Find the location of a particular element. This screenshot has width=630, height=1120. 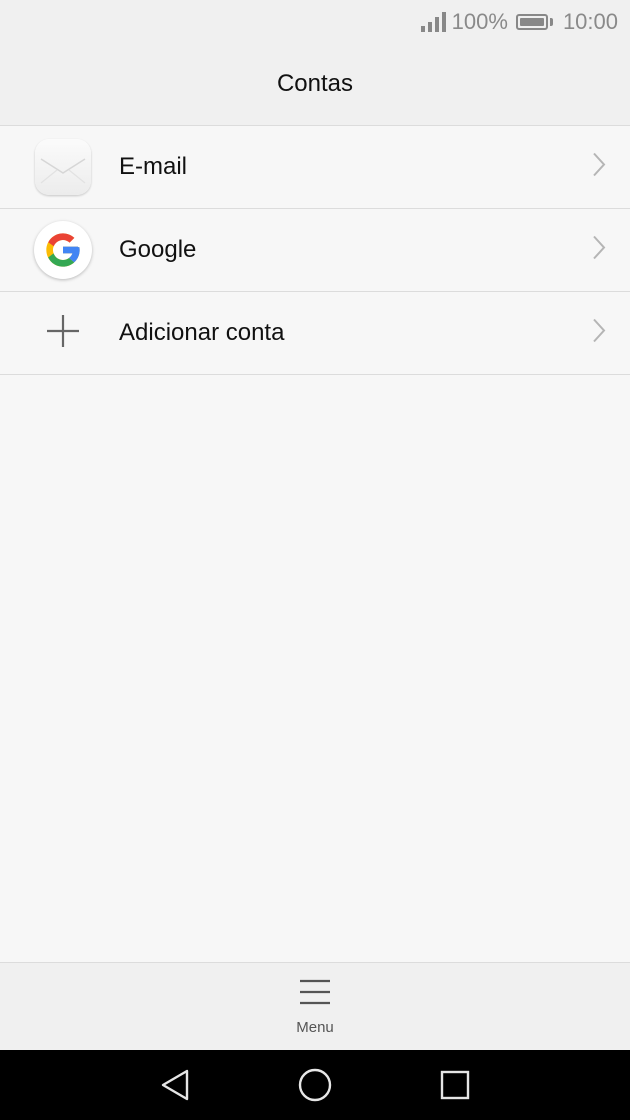

page-title: Contas is located at coordinates (315, 83).